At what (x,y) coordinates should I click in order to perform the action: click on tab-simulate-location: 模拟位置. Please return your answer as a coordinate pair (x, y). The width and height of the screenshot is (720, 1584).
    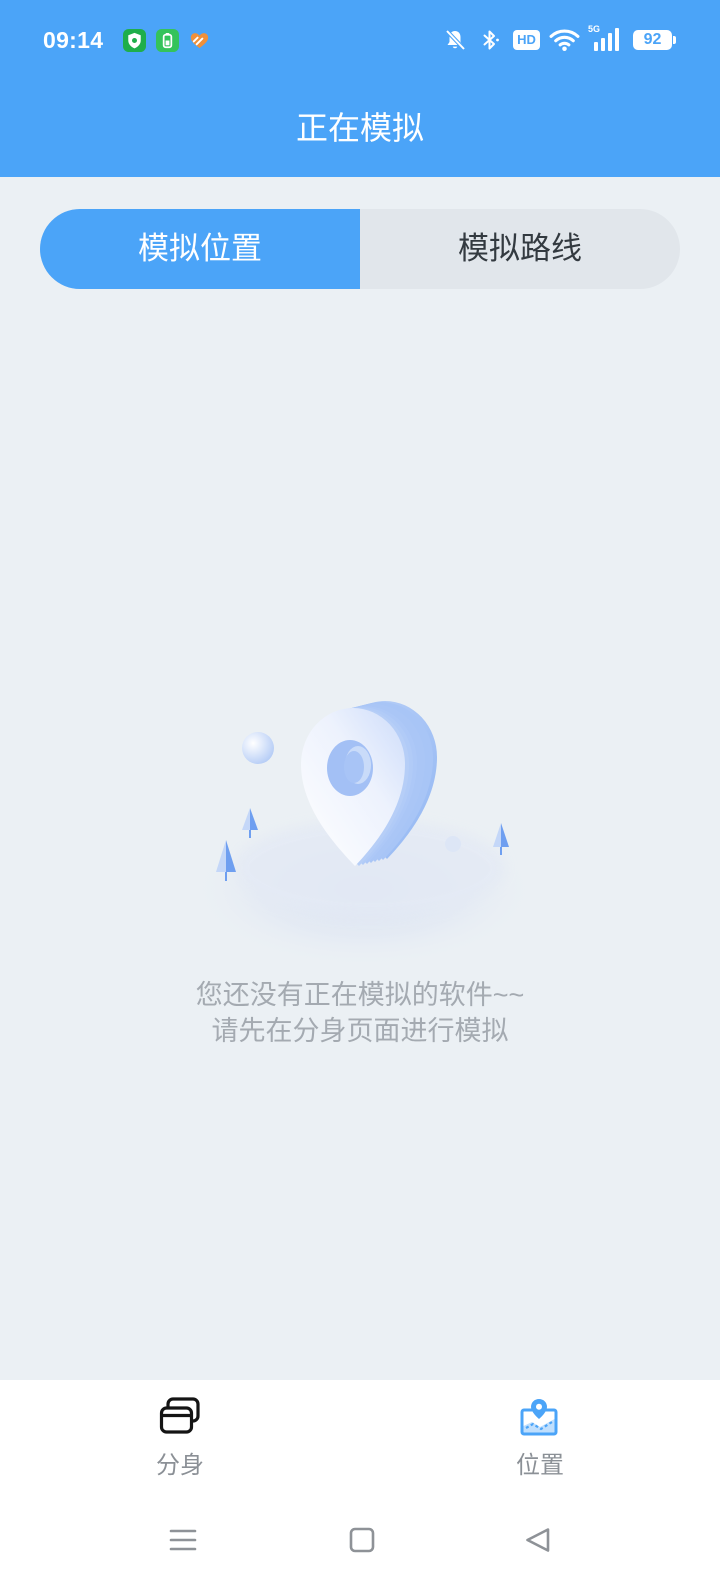
    Looking at the image, I should click on (200, 249).